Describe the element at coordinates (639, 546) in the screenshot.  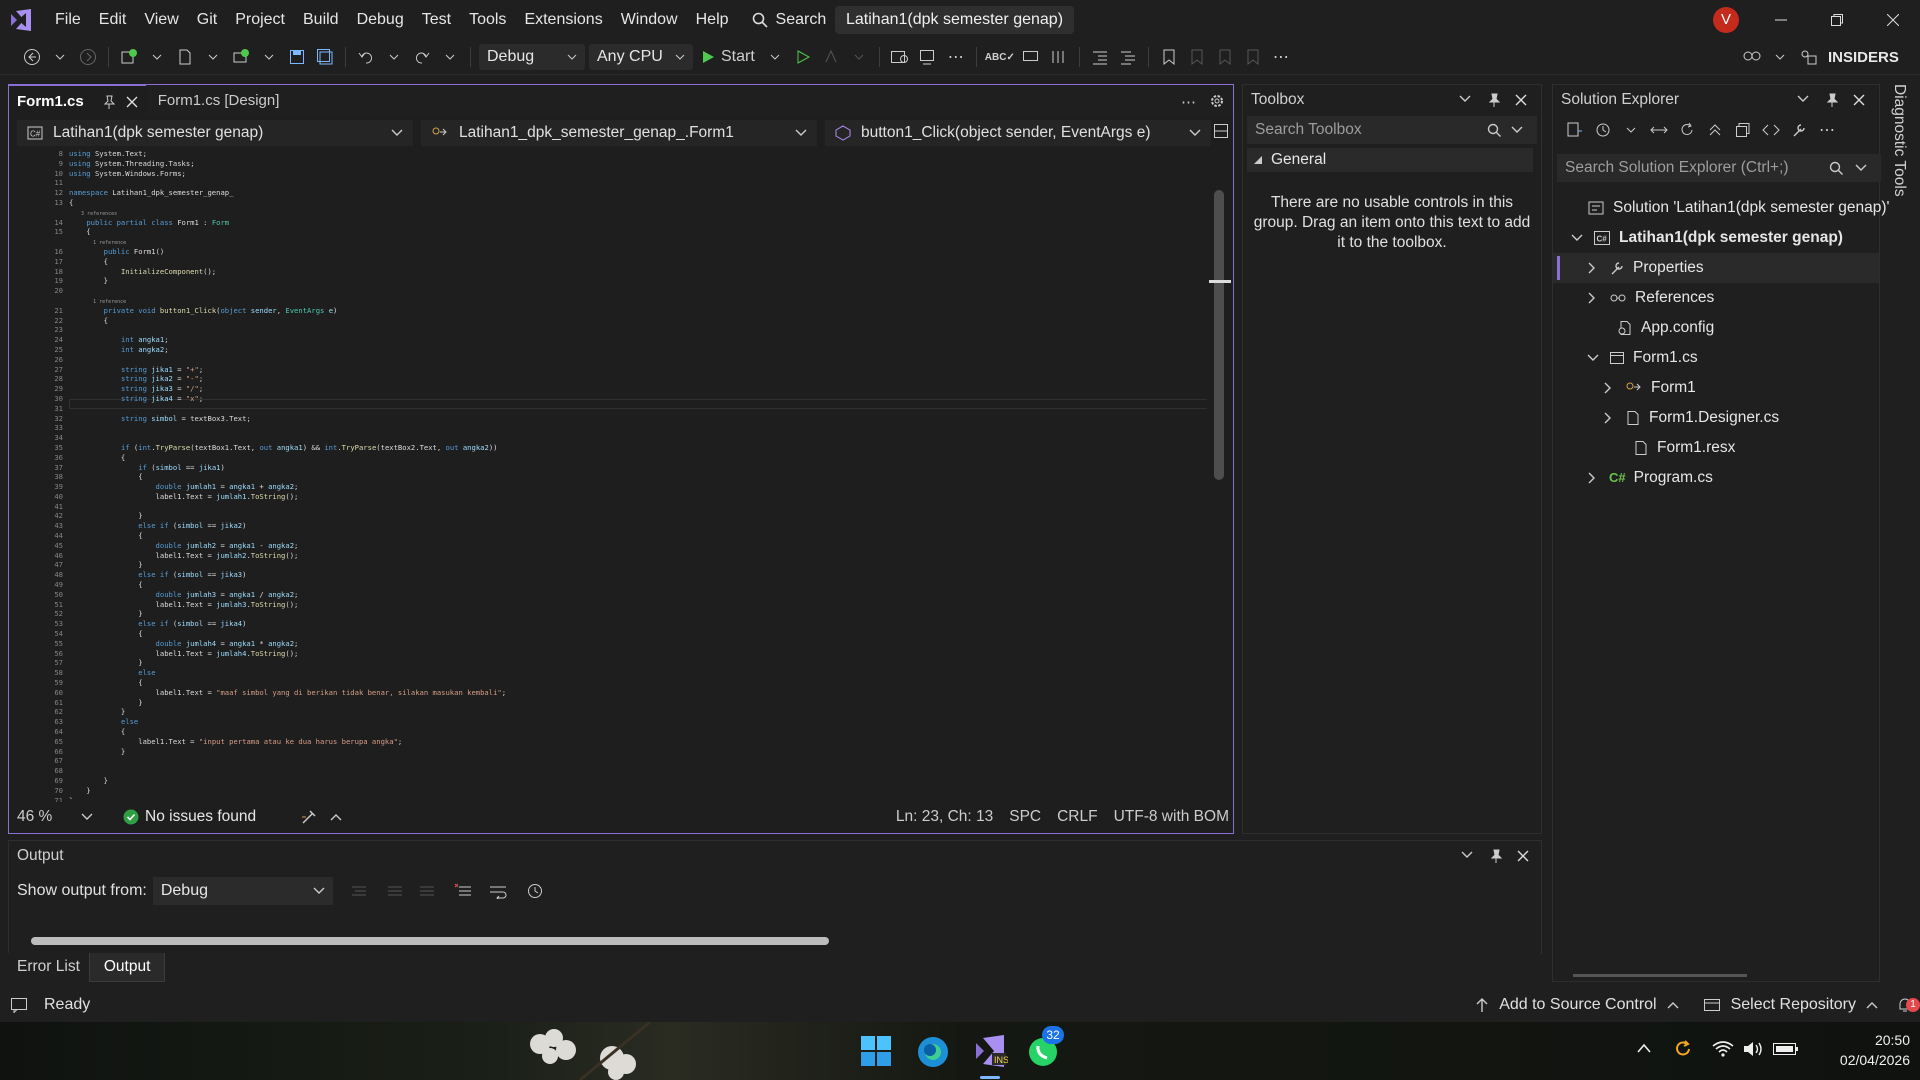
I see `code-line: double jumlah2 = angka1 - angka2;` at that location.